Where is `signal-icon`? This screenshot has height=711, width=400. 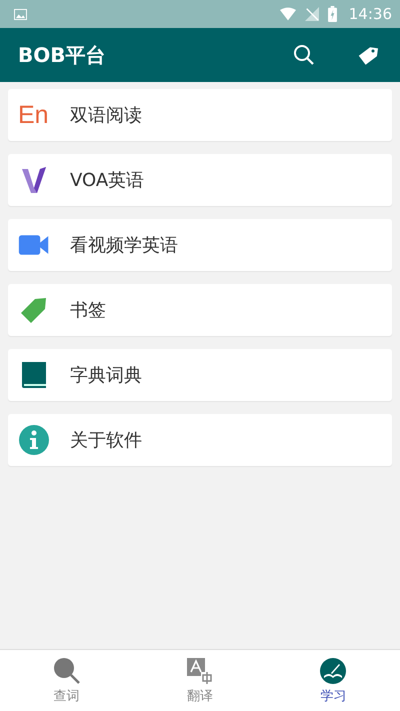 signal-icon is located at coordinates (312, 14).